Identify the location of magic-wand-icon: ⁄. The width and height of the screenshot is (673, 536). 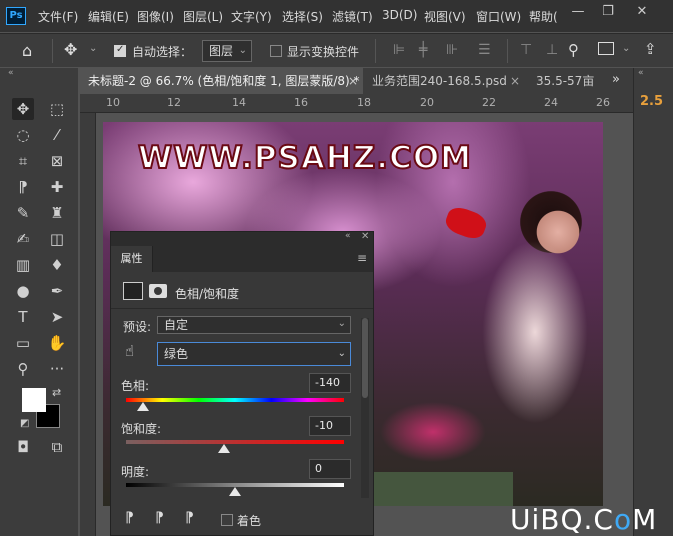
(57, 135).